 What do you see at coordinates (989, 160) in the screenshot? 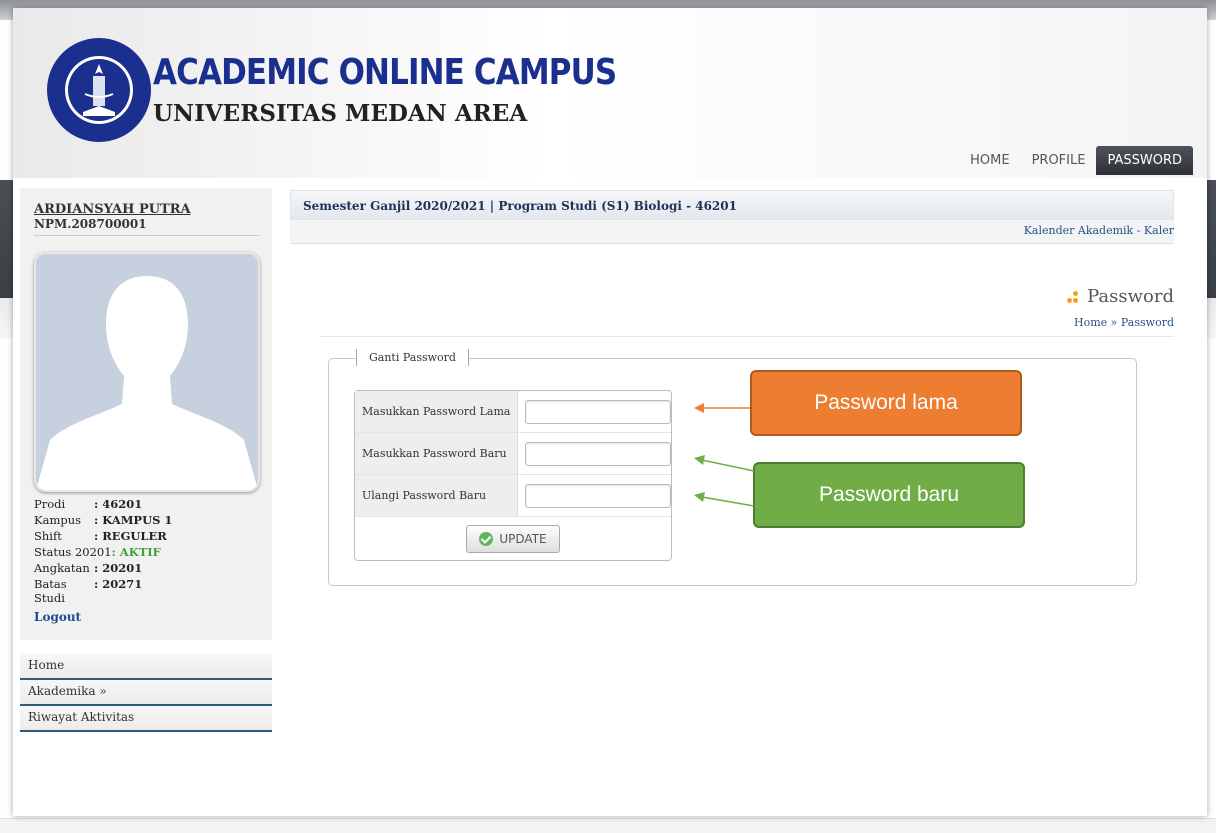
I see `nav-home: HOME` at bounding box center [989, 160].